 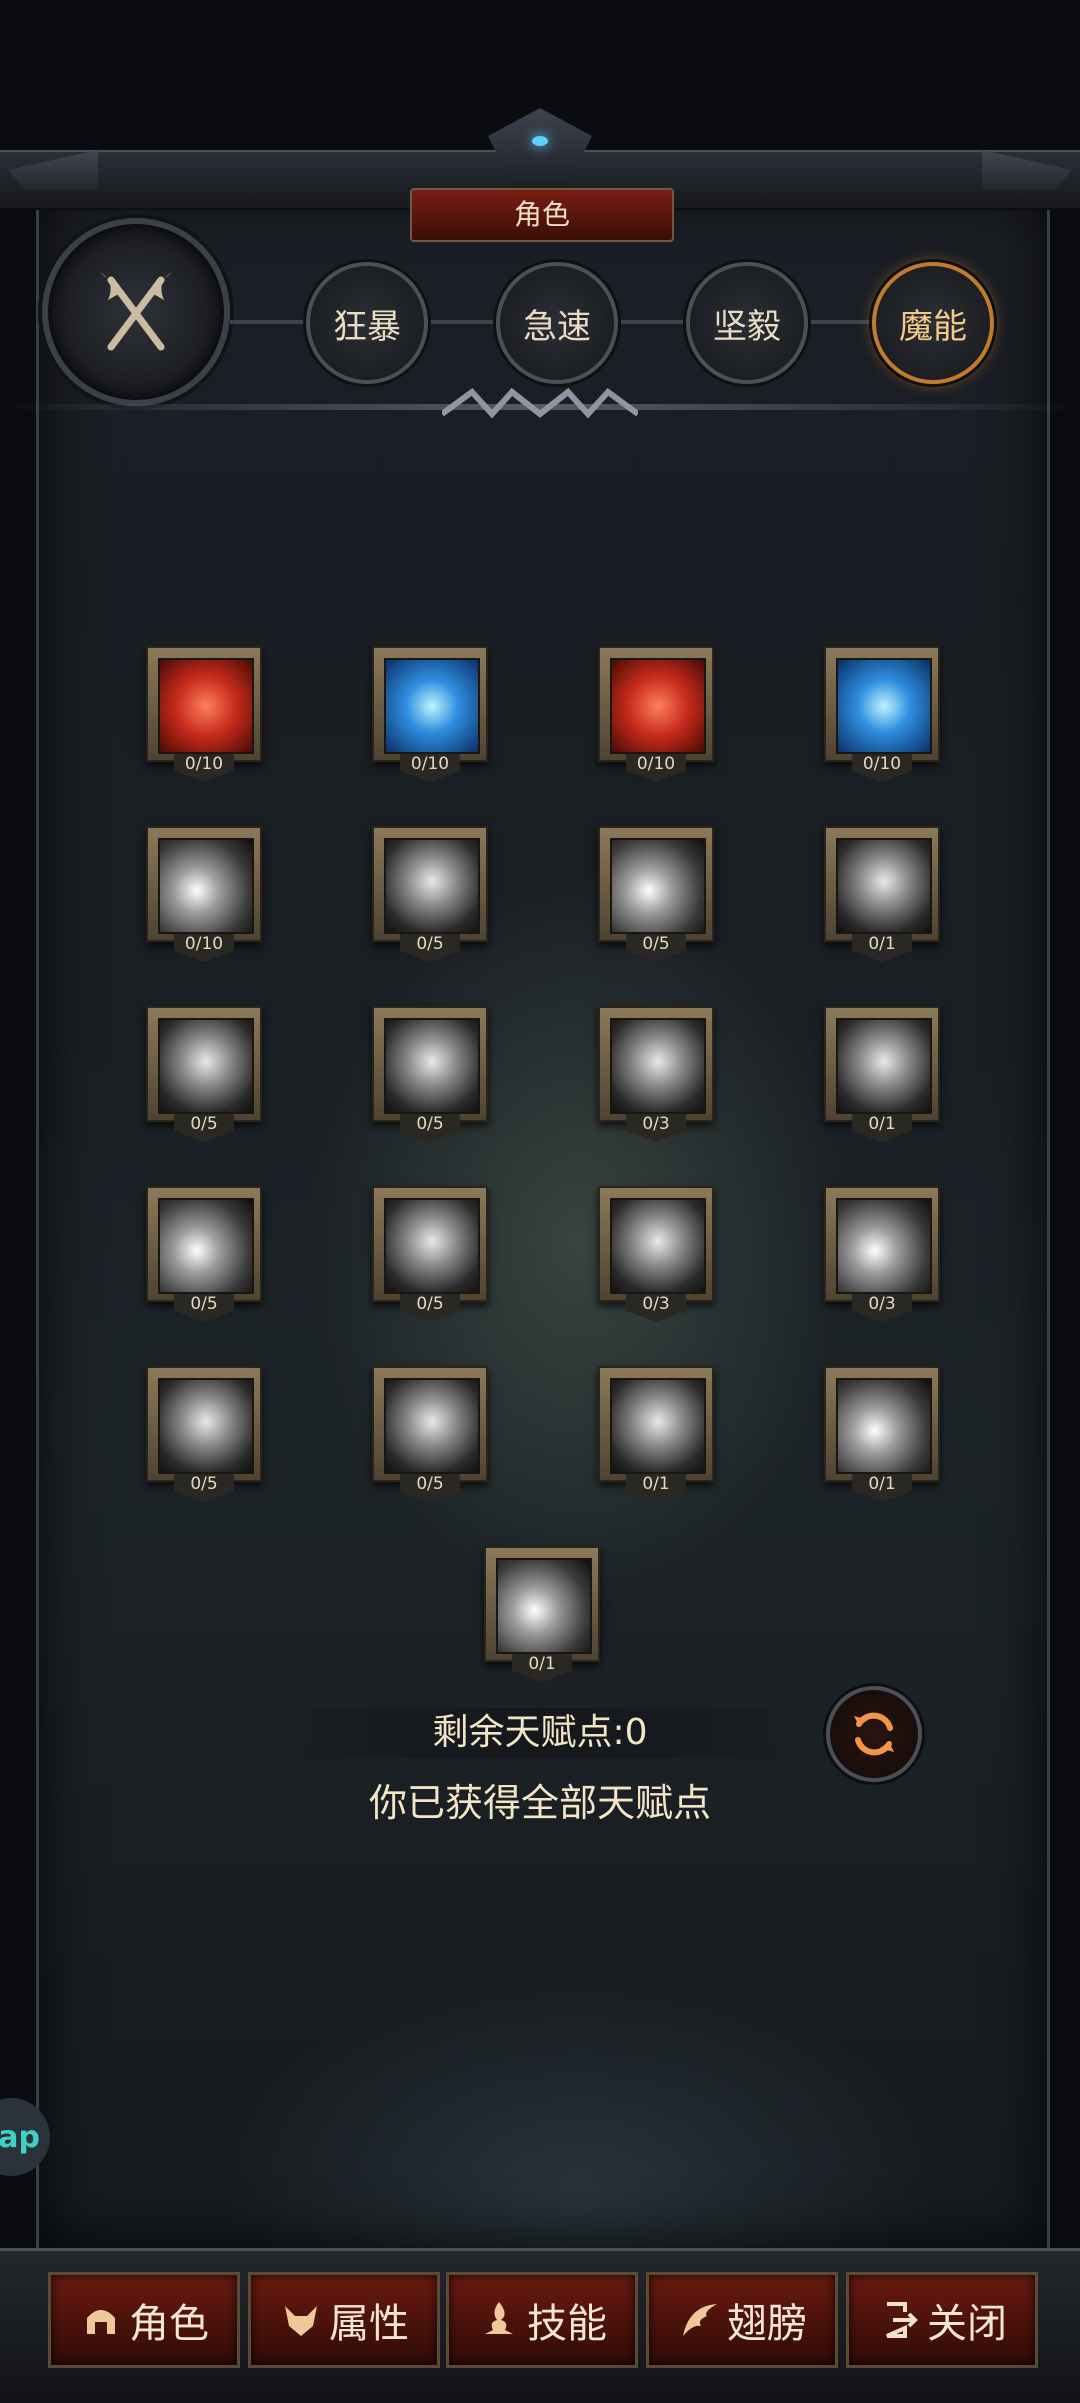 What do you see at coordinates (540, 1732) in the screenshot?
I see `remaining-points-label: 剩余天赋点:0` at bounding box center [540, 1732].